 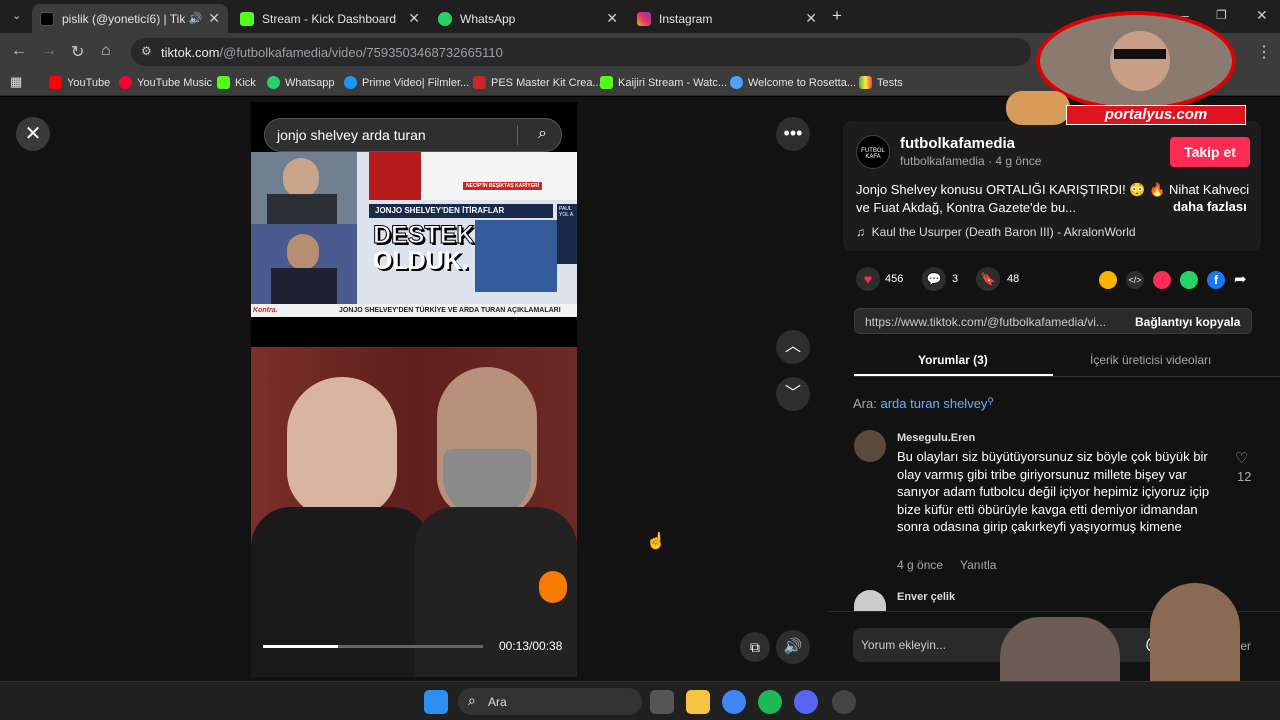 What do you see at coordinates (1264, 52) in the screenshot?
I see `menu-icon: ⋮` at bounding box center [1264, 52].